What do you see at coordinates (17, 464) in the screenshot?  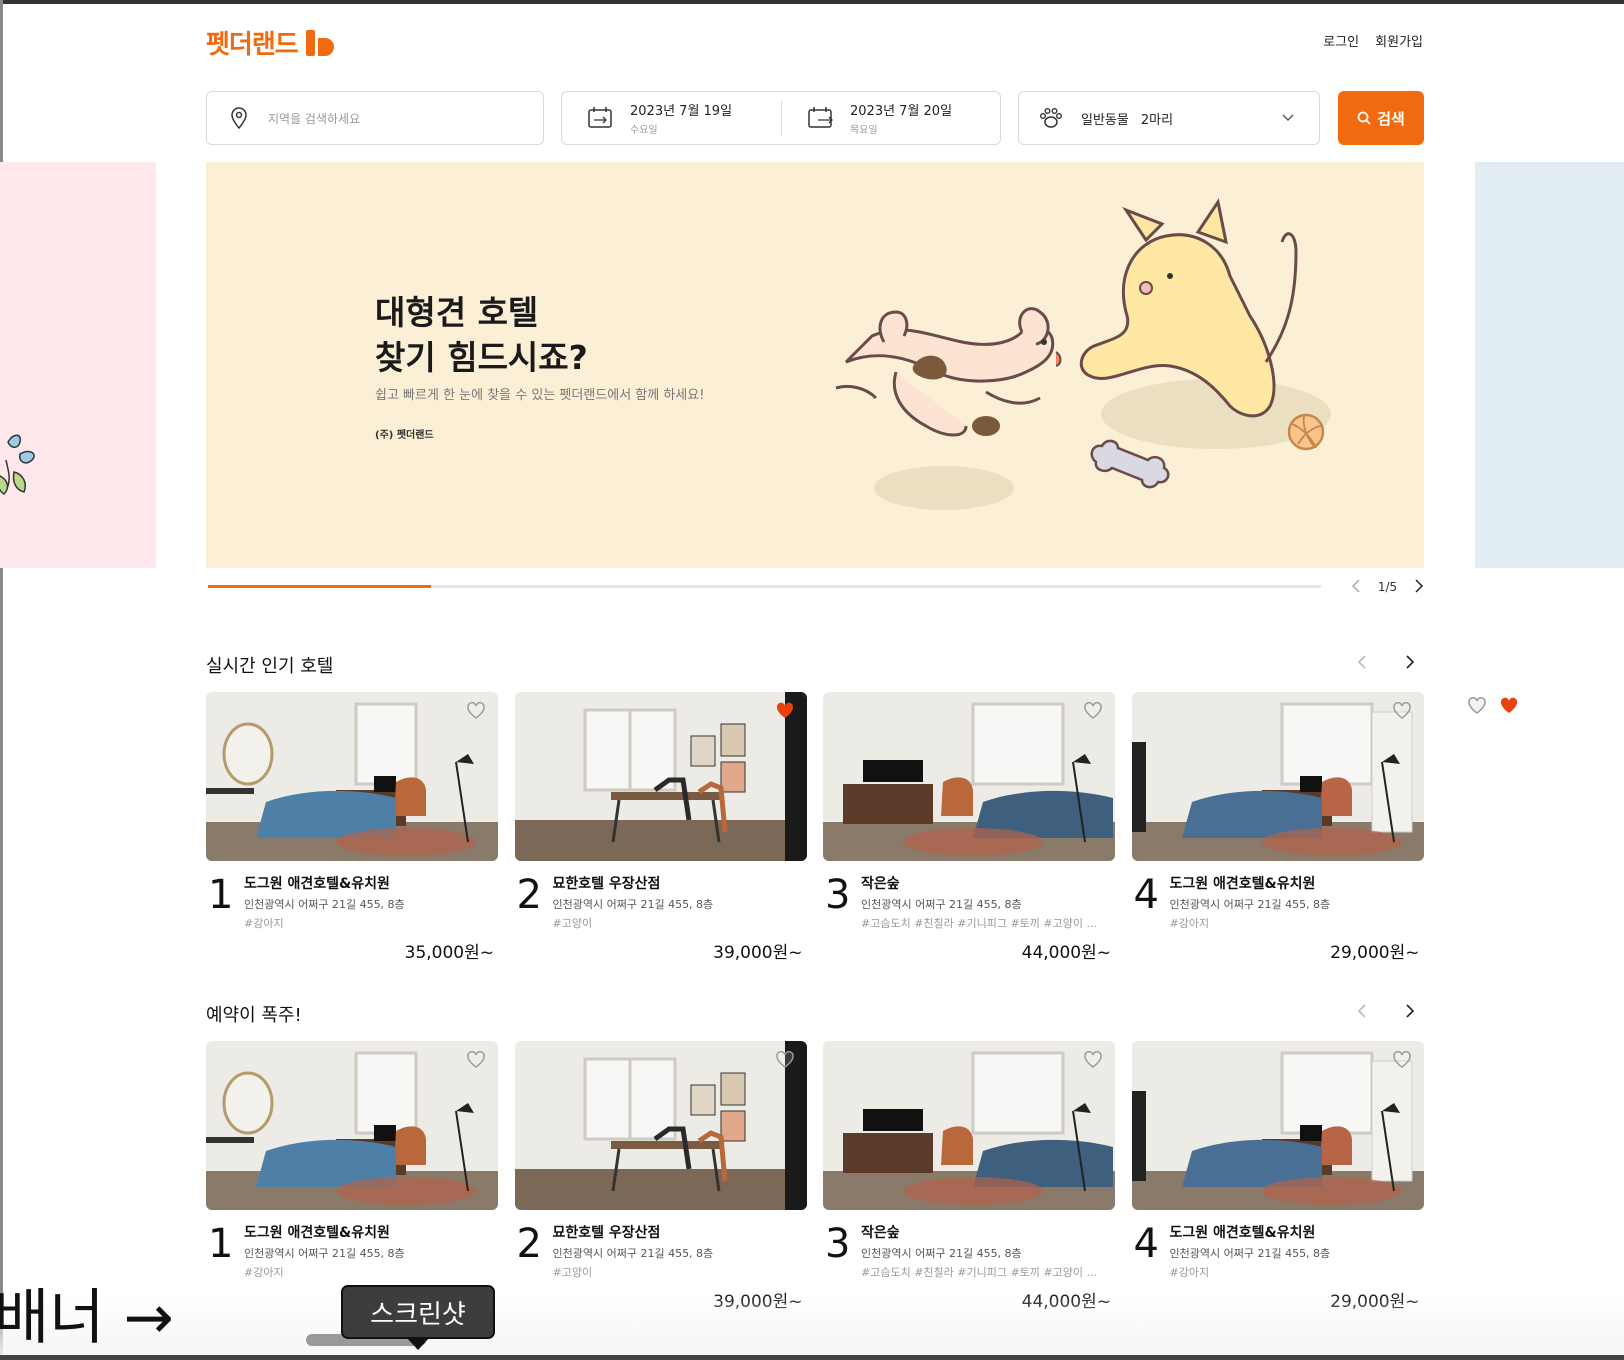 I see `flower-illustration` at bounding box center [17, 464].